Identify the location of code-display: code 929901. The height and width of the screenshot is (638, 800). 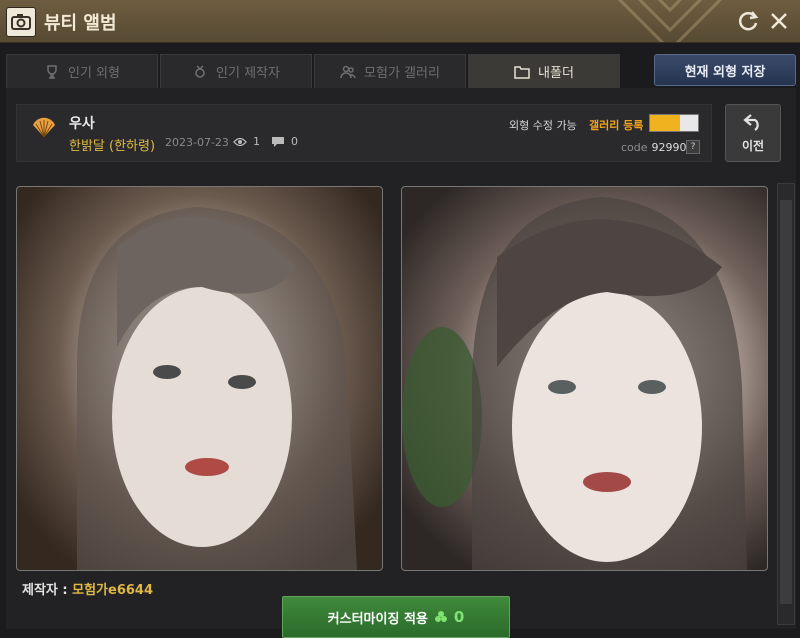
(657, 147).